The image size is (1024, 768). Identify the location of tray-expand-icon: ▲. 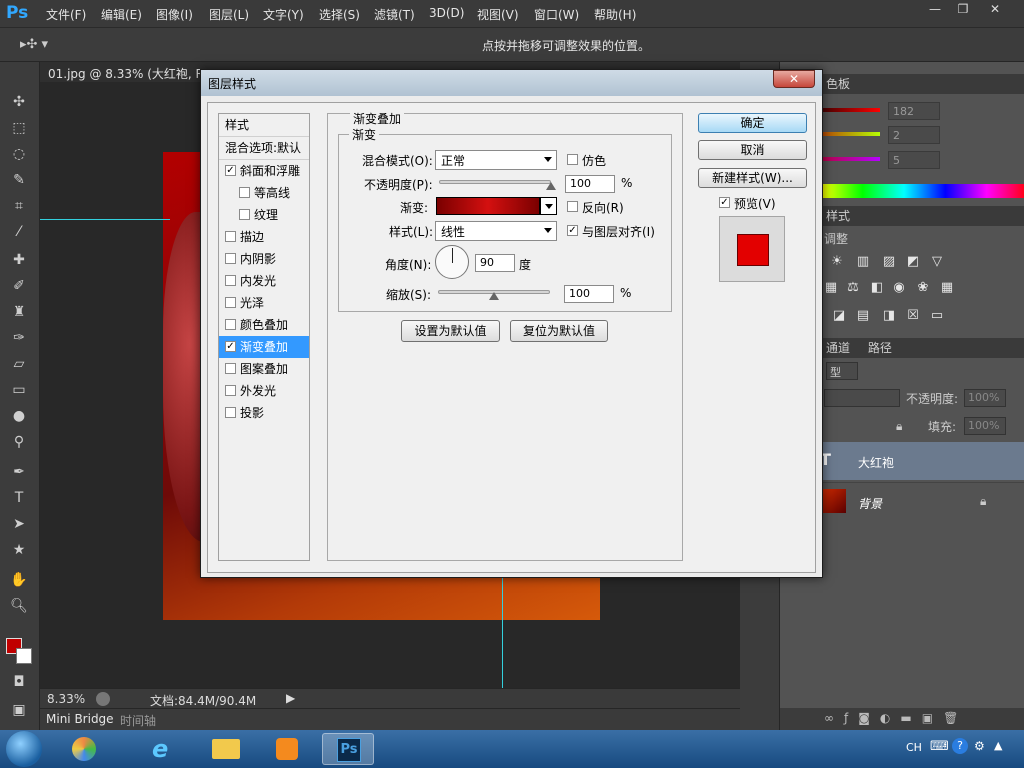
(998, 745).